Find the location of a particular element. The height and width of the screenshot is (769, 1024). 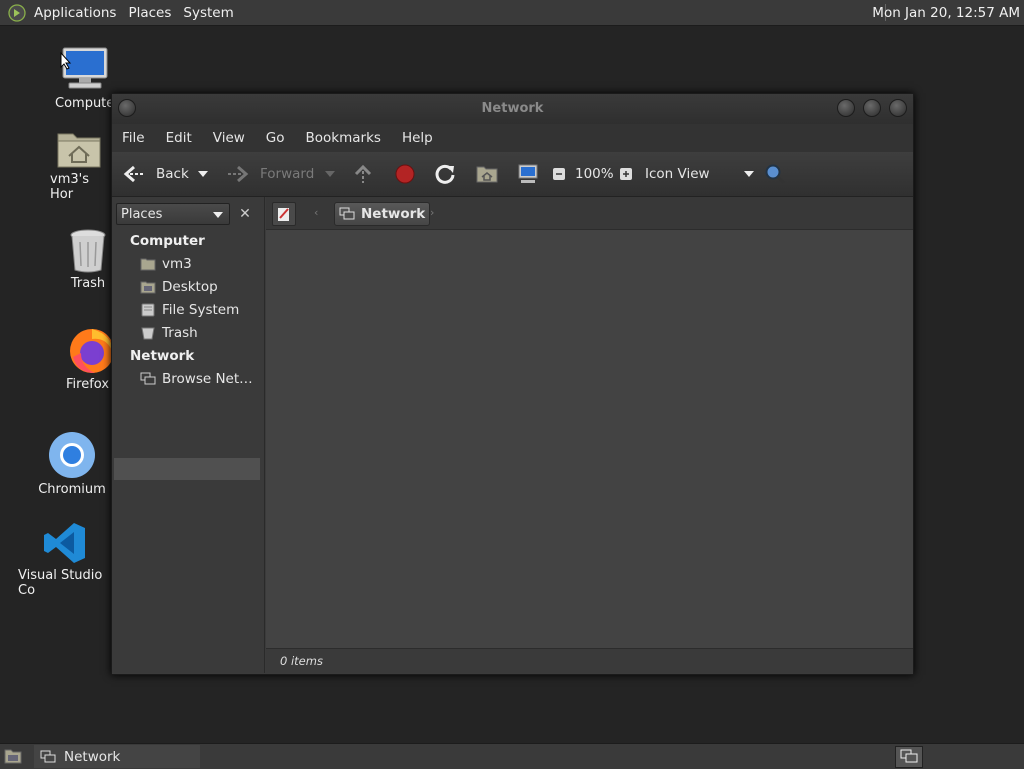

desktop-icon-label: Chromium is located at coordinates (72, 489).